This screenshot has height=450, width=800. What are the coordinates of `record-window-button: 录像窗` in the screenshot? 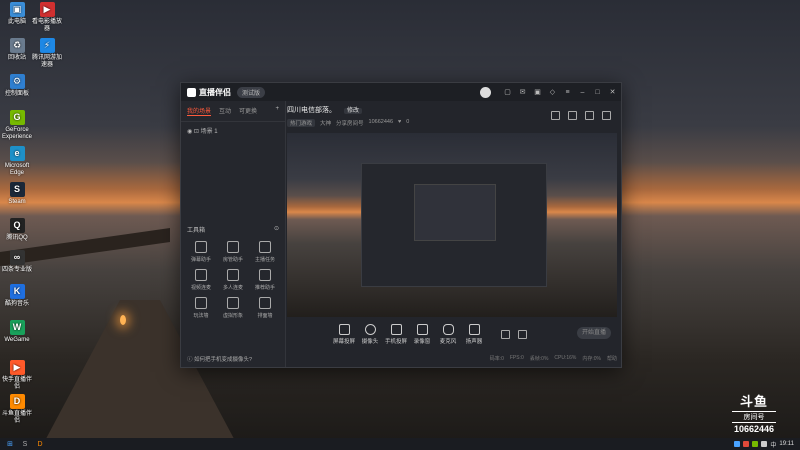 It's located at (422, 334).